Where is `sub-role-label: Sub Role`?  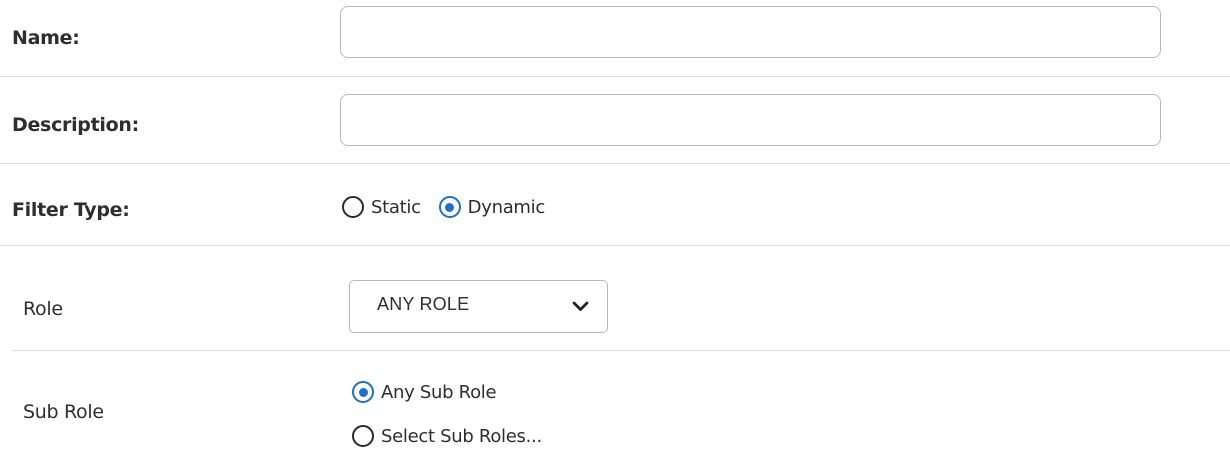
sub-role-label: Sub Role is located at coordinates (63, 412).